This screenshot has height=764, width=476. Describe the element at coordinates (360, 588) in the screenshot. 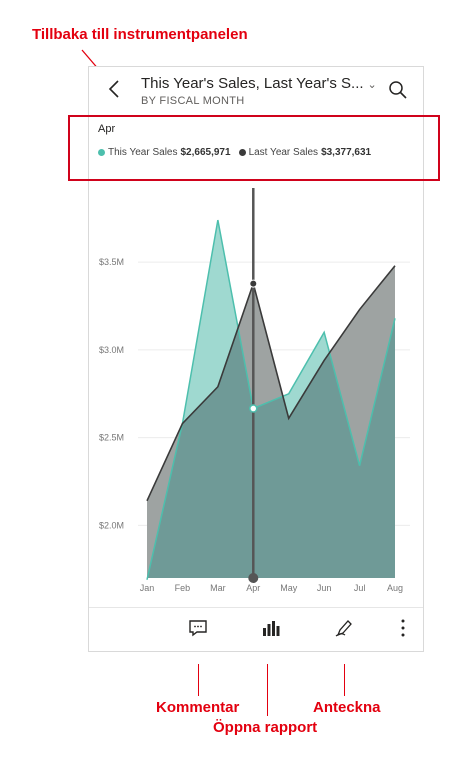

I see `x-tick-label: Jul` at that location.